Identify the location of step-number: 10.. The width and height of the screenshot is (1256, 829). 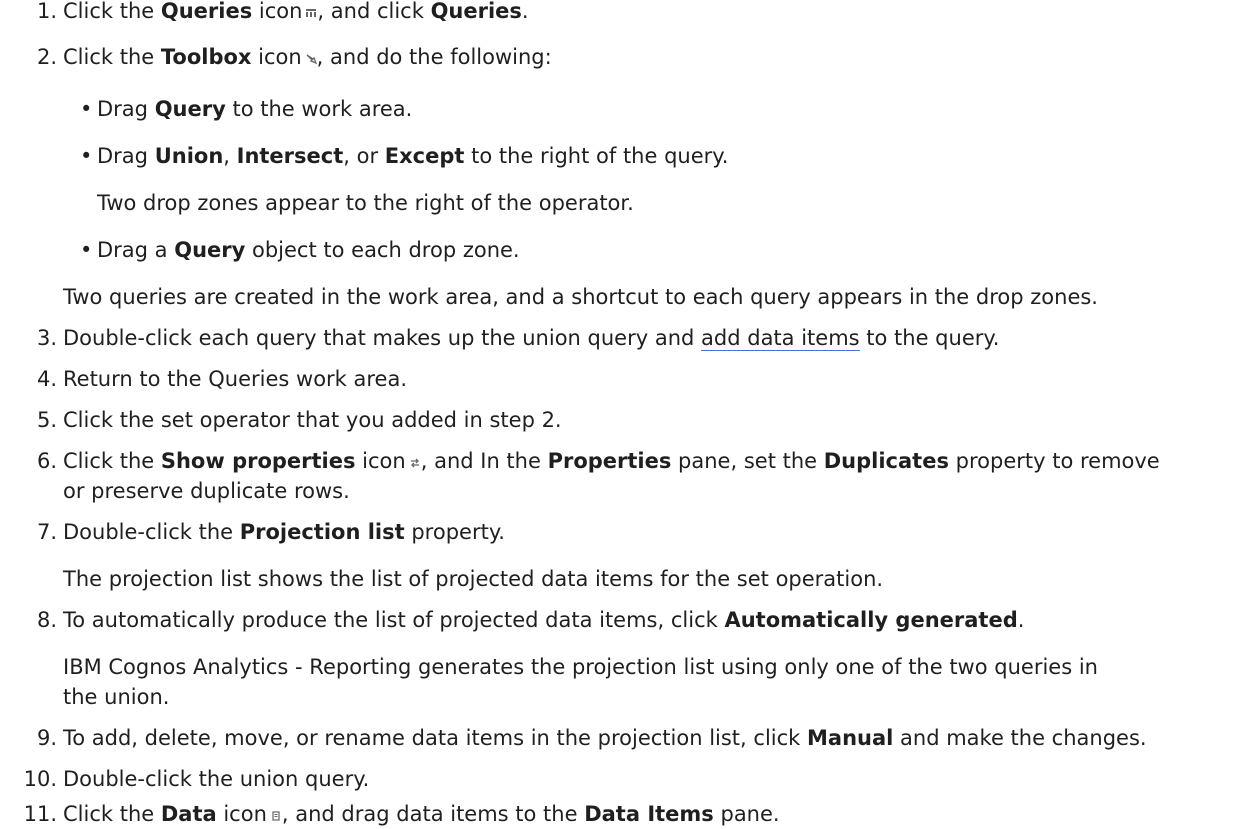
(40, 779).